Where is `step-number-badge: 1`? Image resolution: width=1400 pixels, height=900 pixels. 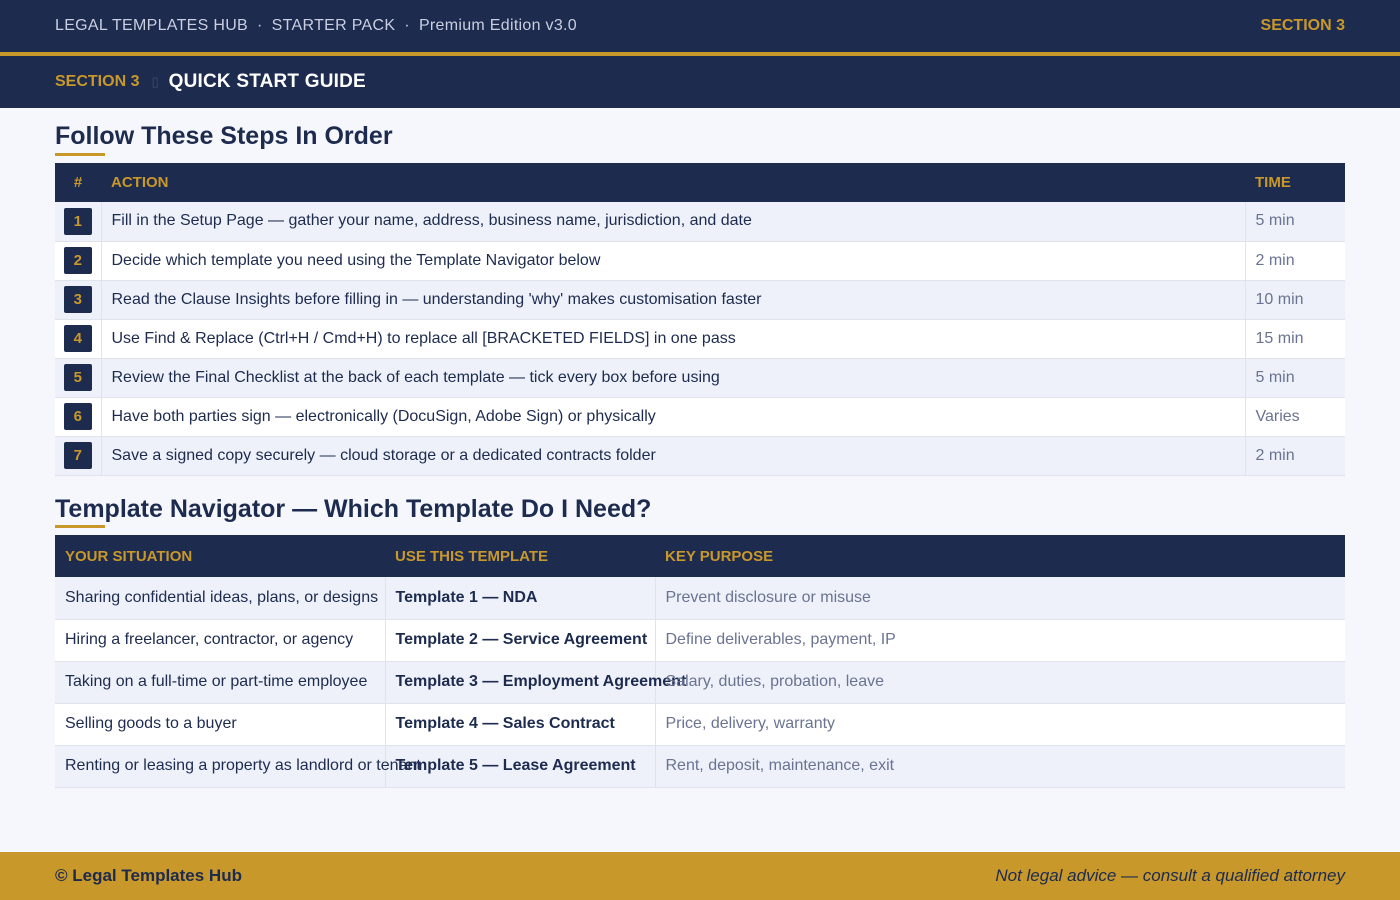
step-number-badge: 1 is located at coordinates (77, 221).